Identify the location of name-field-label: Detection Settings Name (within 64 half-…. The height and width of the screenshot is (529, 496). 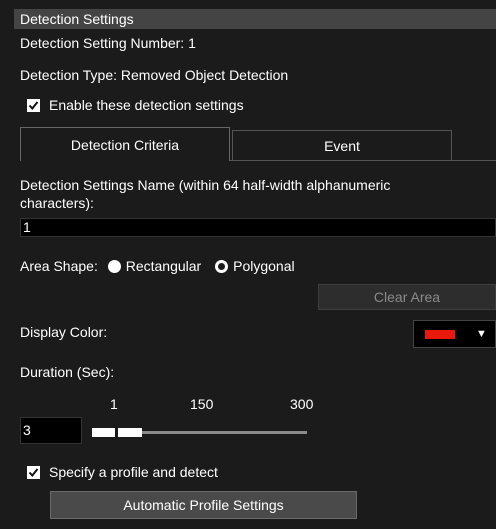
(205, 185).